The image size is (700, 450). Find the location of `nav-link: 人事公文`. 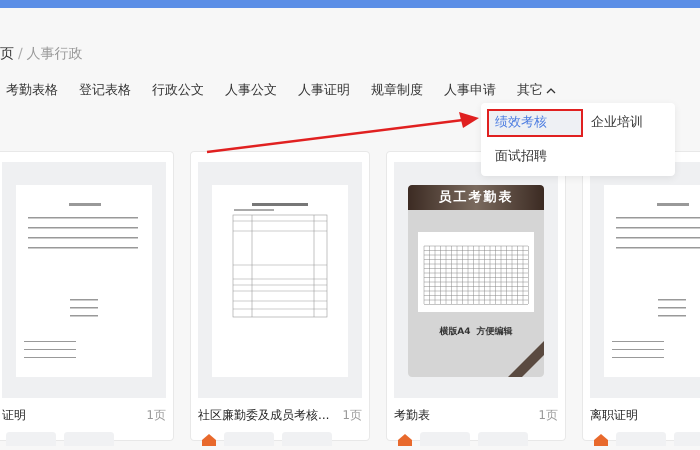

nav-link: 人事公文 is located at coordinates (251, 90).